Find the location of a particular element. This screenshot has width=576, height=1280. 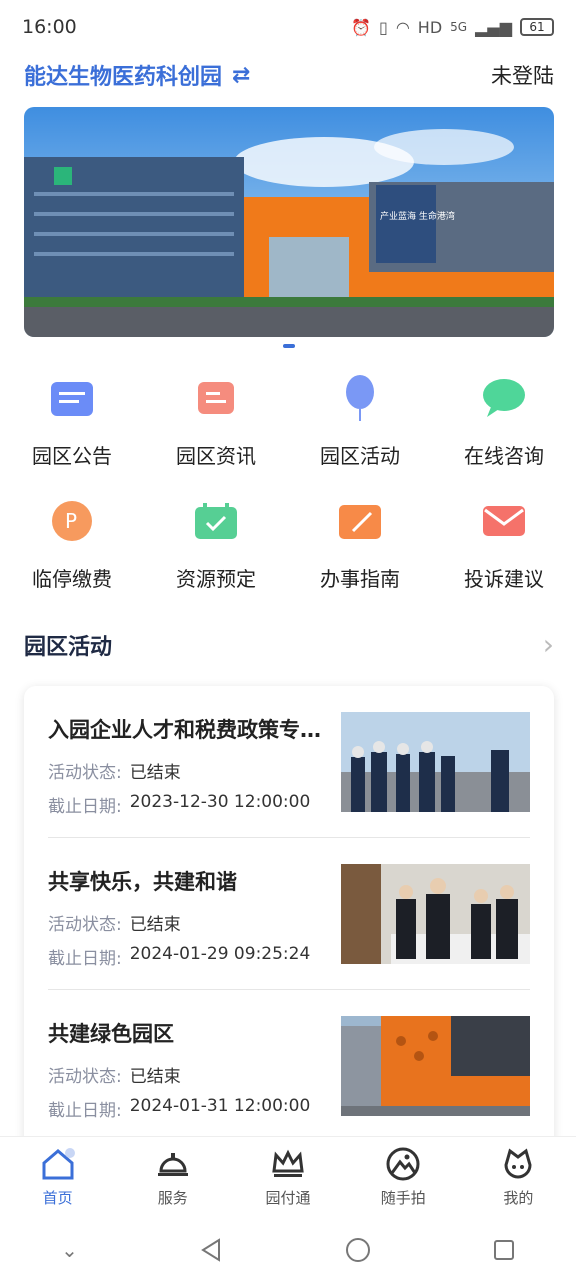

chevron-down-icon: ⌄ is located at coordinates (69, 1250).